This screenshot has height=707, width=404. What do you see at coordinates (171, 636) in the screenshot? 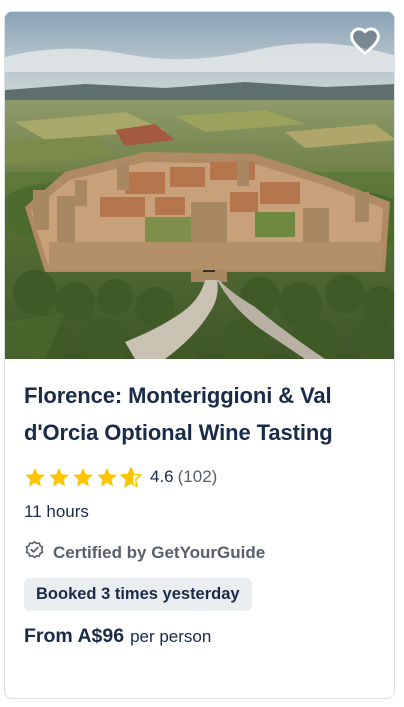
I see `price-suffix: per person` at bounding box center [171, 636].